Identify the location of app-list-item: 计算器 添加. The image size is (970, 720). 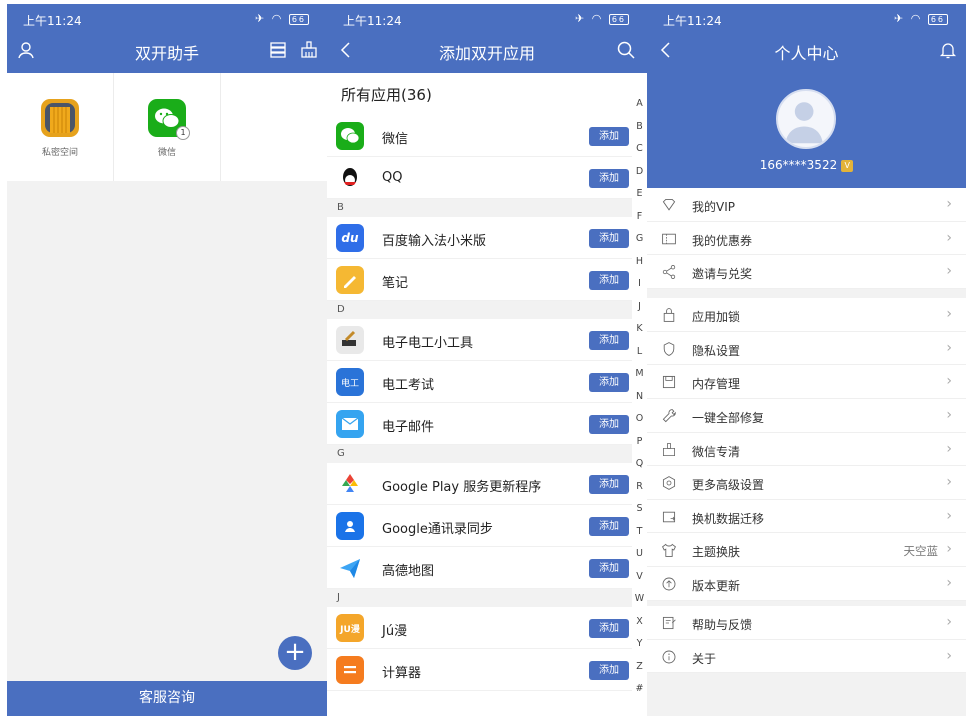
(479, 670).